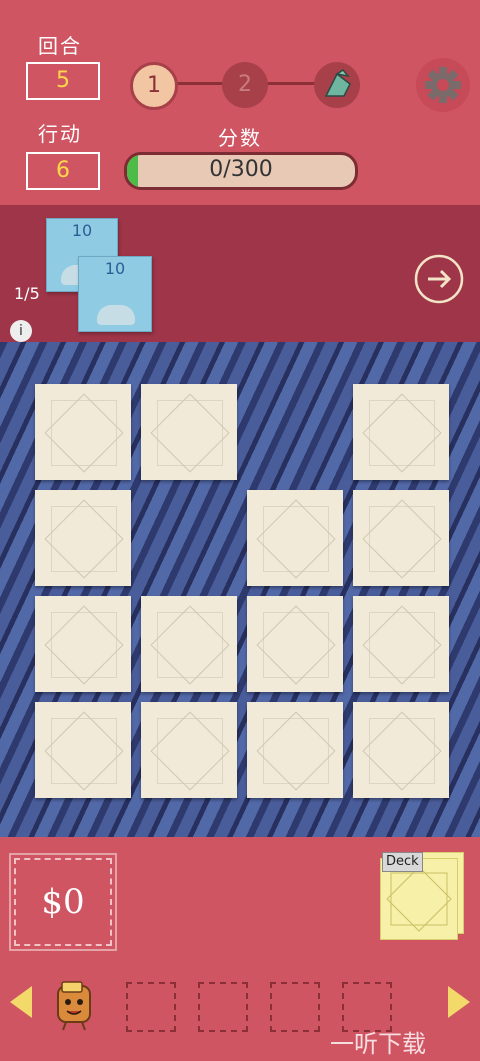 Image resolution: width=480 pixels, height=1061 pixels. I want to click on gear-icon, so click(443, 85).